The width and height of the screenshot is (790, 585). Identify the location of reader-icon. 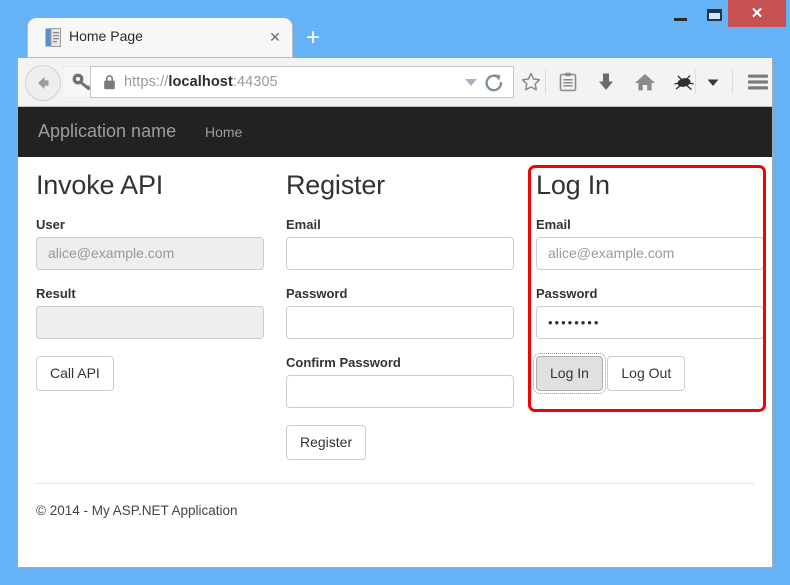
(568, 82).